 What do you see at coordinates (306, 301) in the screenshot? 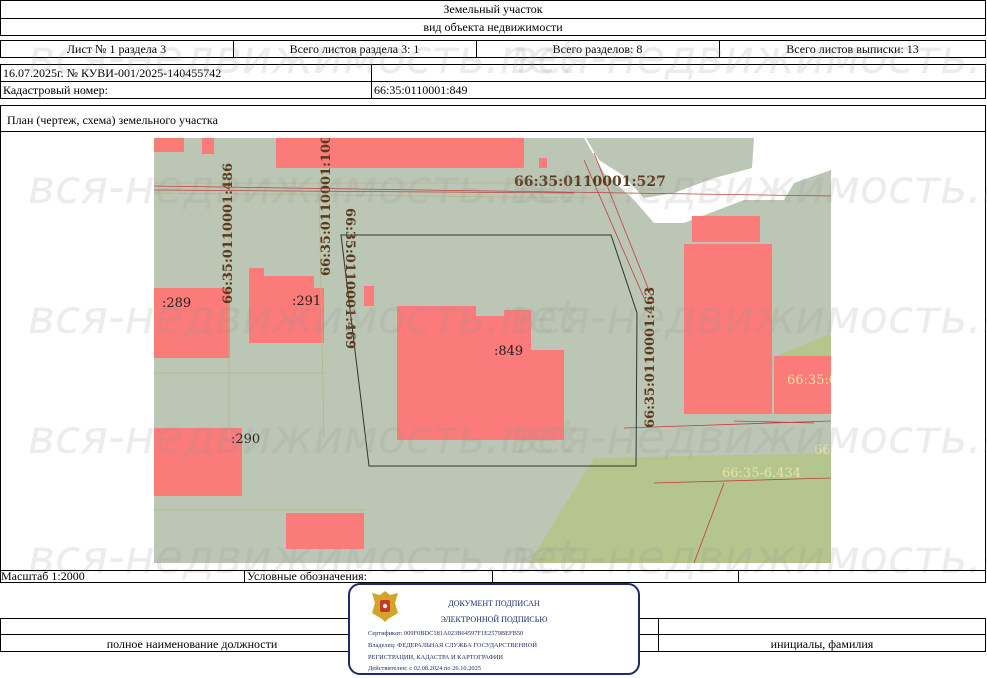
I see `label-parcel-291: :291` at bounding box center [306, 301].